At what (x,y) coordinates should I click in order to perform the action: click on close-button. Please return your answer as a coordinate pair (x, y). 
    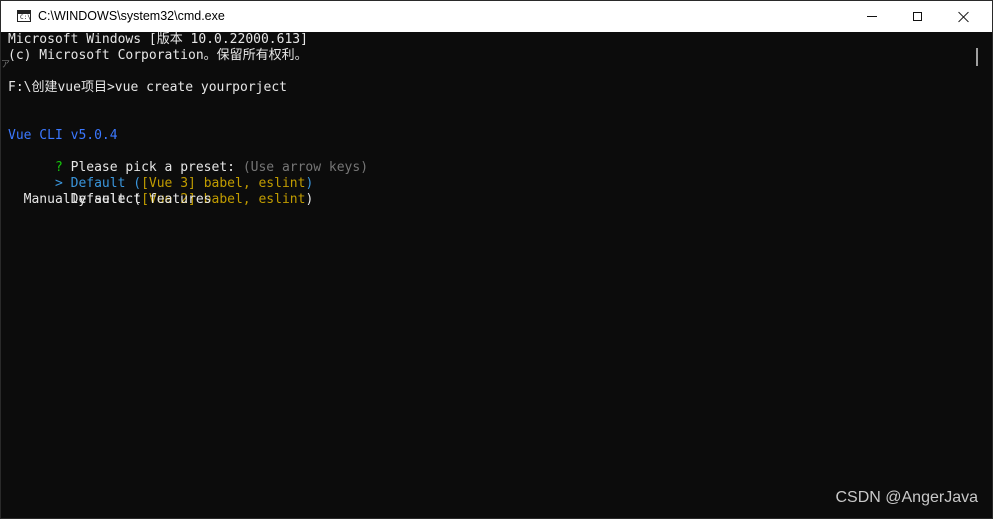
    Looking at the image, I should click on (964, 16).